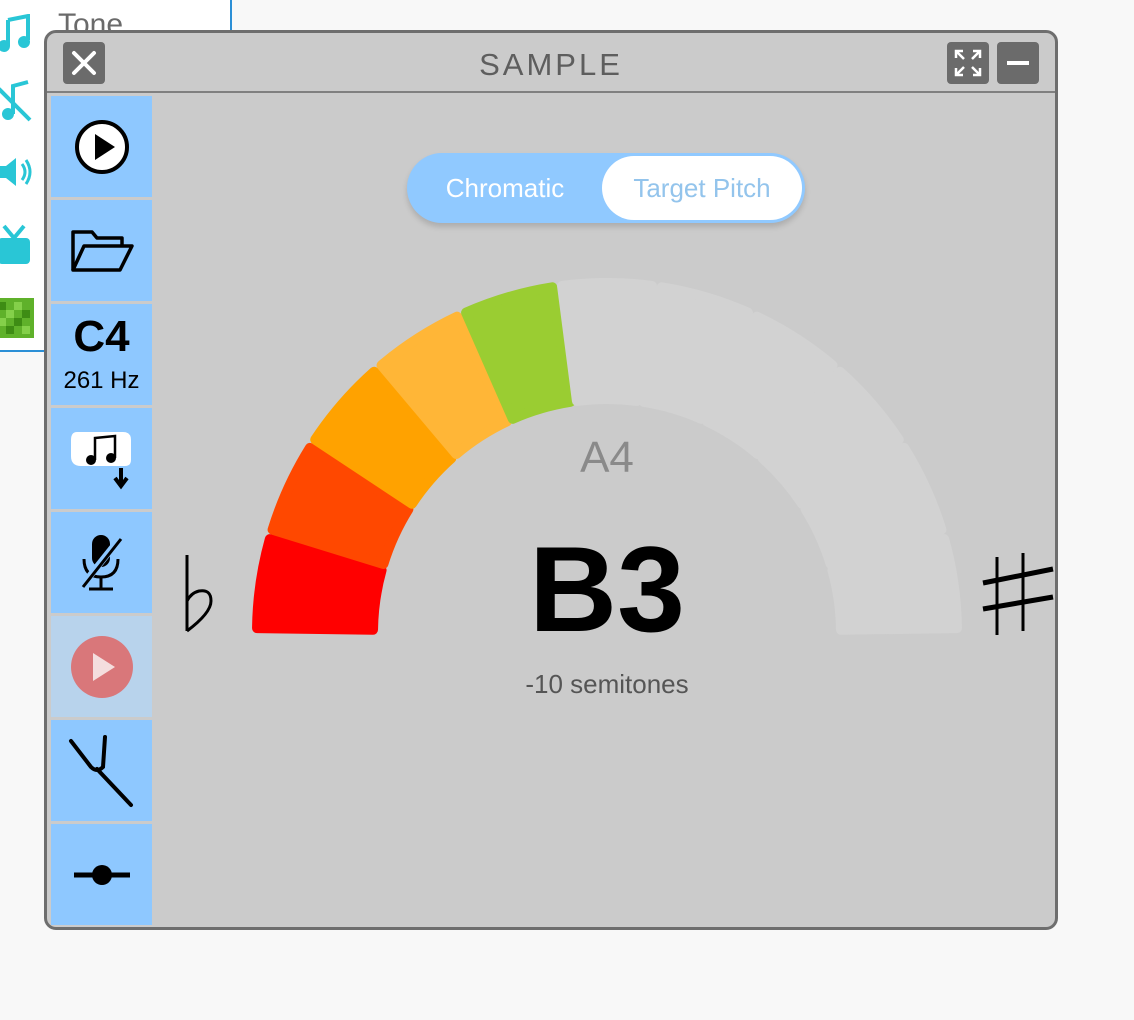 The width and height of the screenshot is (1134, 1020). I want to click on target-note: A4, so click(607, 457).